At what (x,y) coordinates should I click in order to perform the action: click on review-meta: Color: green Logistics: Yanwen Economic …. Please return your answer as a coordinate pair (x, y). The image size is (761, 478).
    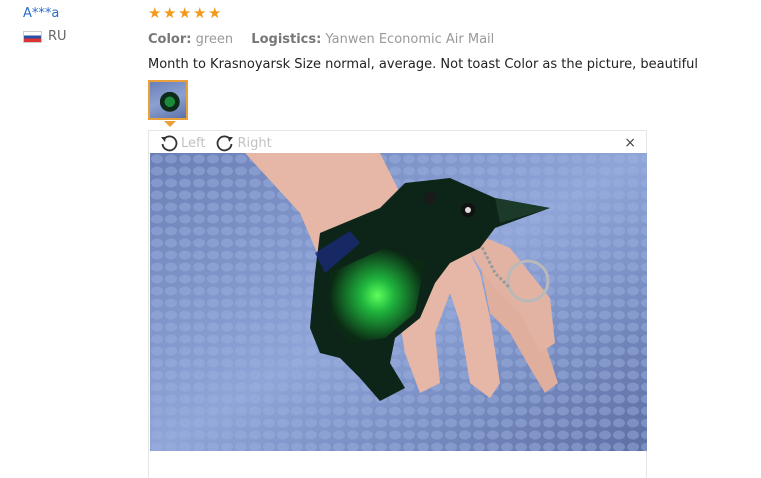
    Looking at the image, I should click on (448, 39).